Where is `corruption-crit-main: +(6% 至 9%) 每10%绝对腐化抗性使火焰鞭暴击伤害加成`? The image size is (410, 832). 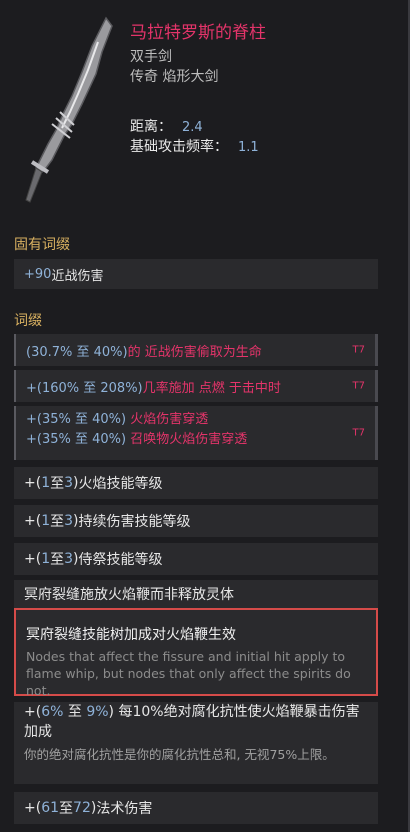 corruption-crit-main: +(6% 至 9%) 每10%绝对腐化抗性使火焰鞭暴击伤害加成 is located at coordinates (196, 722).